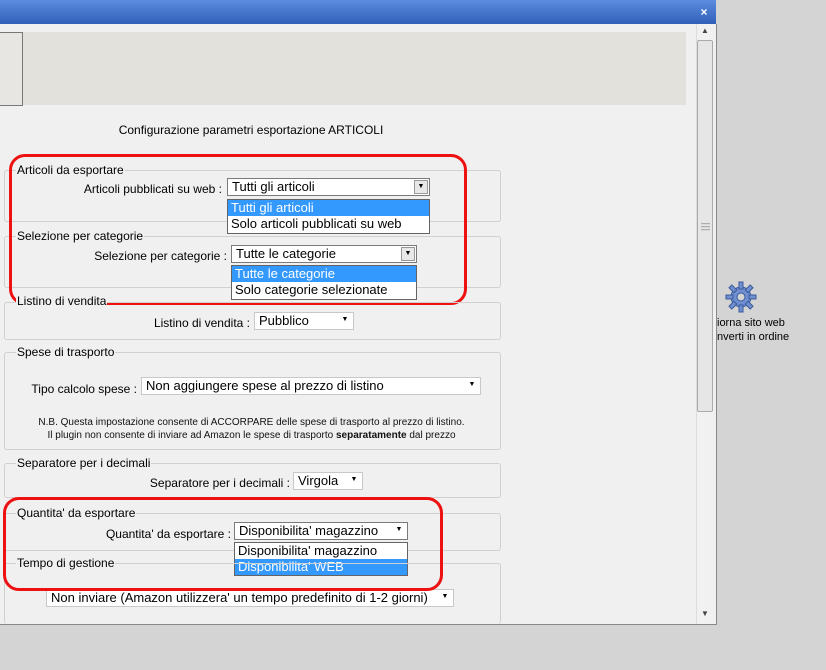 The height and width of the screenshot is (670, 826). What do you see at coordinates (318, 480) in the screenshot?
I see `separatore-select-value: Virgola` at bounding box center [318, 480].